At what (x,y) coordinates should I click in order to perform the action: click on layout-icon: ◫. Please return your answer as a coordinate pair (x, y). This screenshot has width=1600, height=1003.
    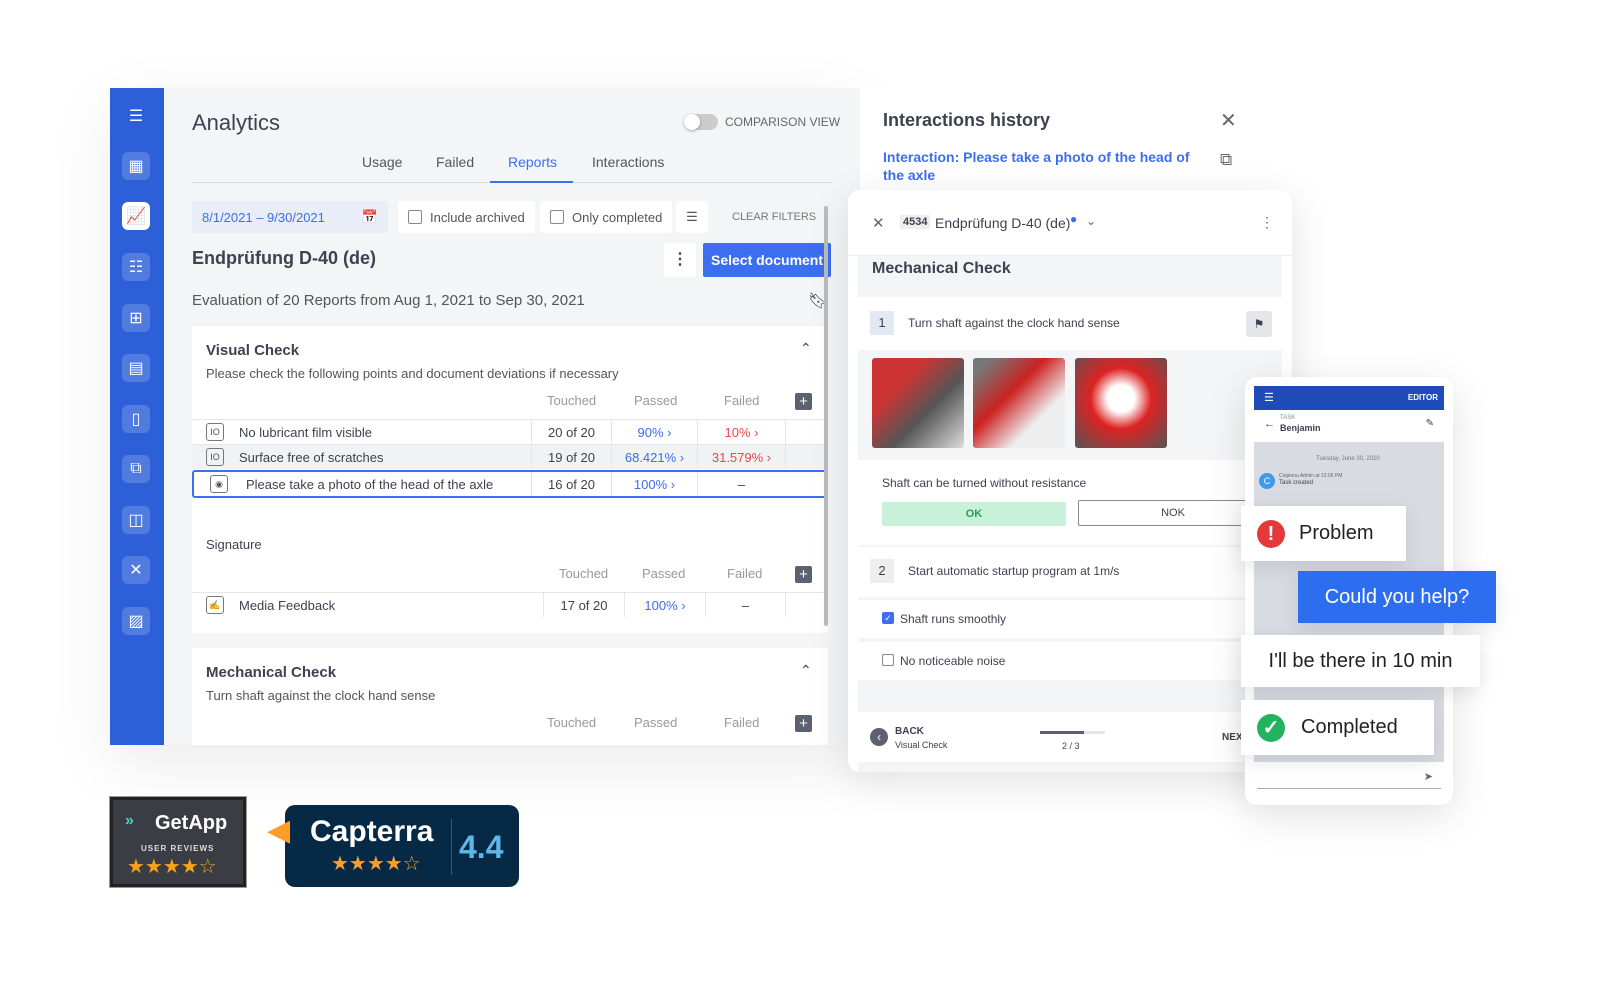
    Looking at the image, I should click on (136, 520).